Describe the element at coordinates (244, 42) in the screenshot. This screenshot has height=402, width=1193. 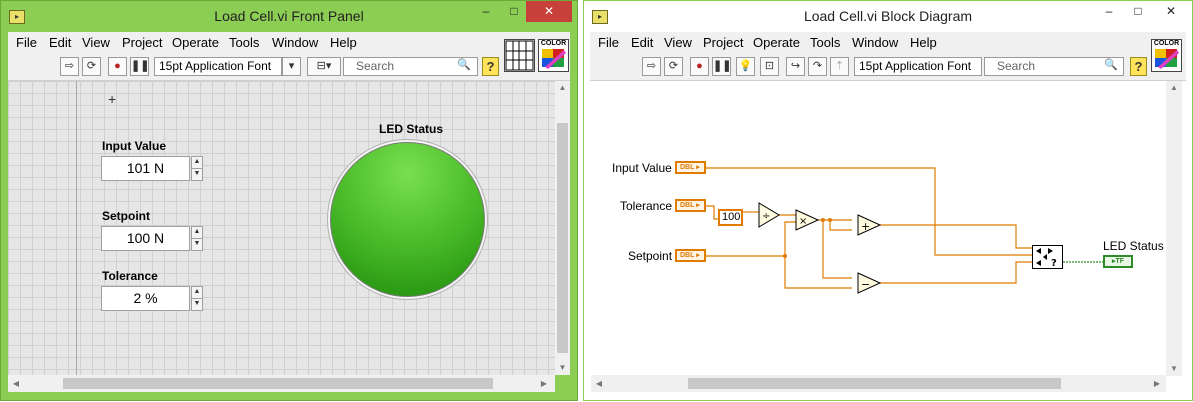
I see `menu-tools: Tools` at that location.